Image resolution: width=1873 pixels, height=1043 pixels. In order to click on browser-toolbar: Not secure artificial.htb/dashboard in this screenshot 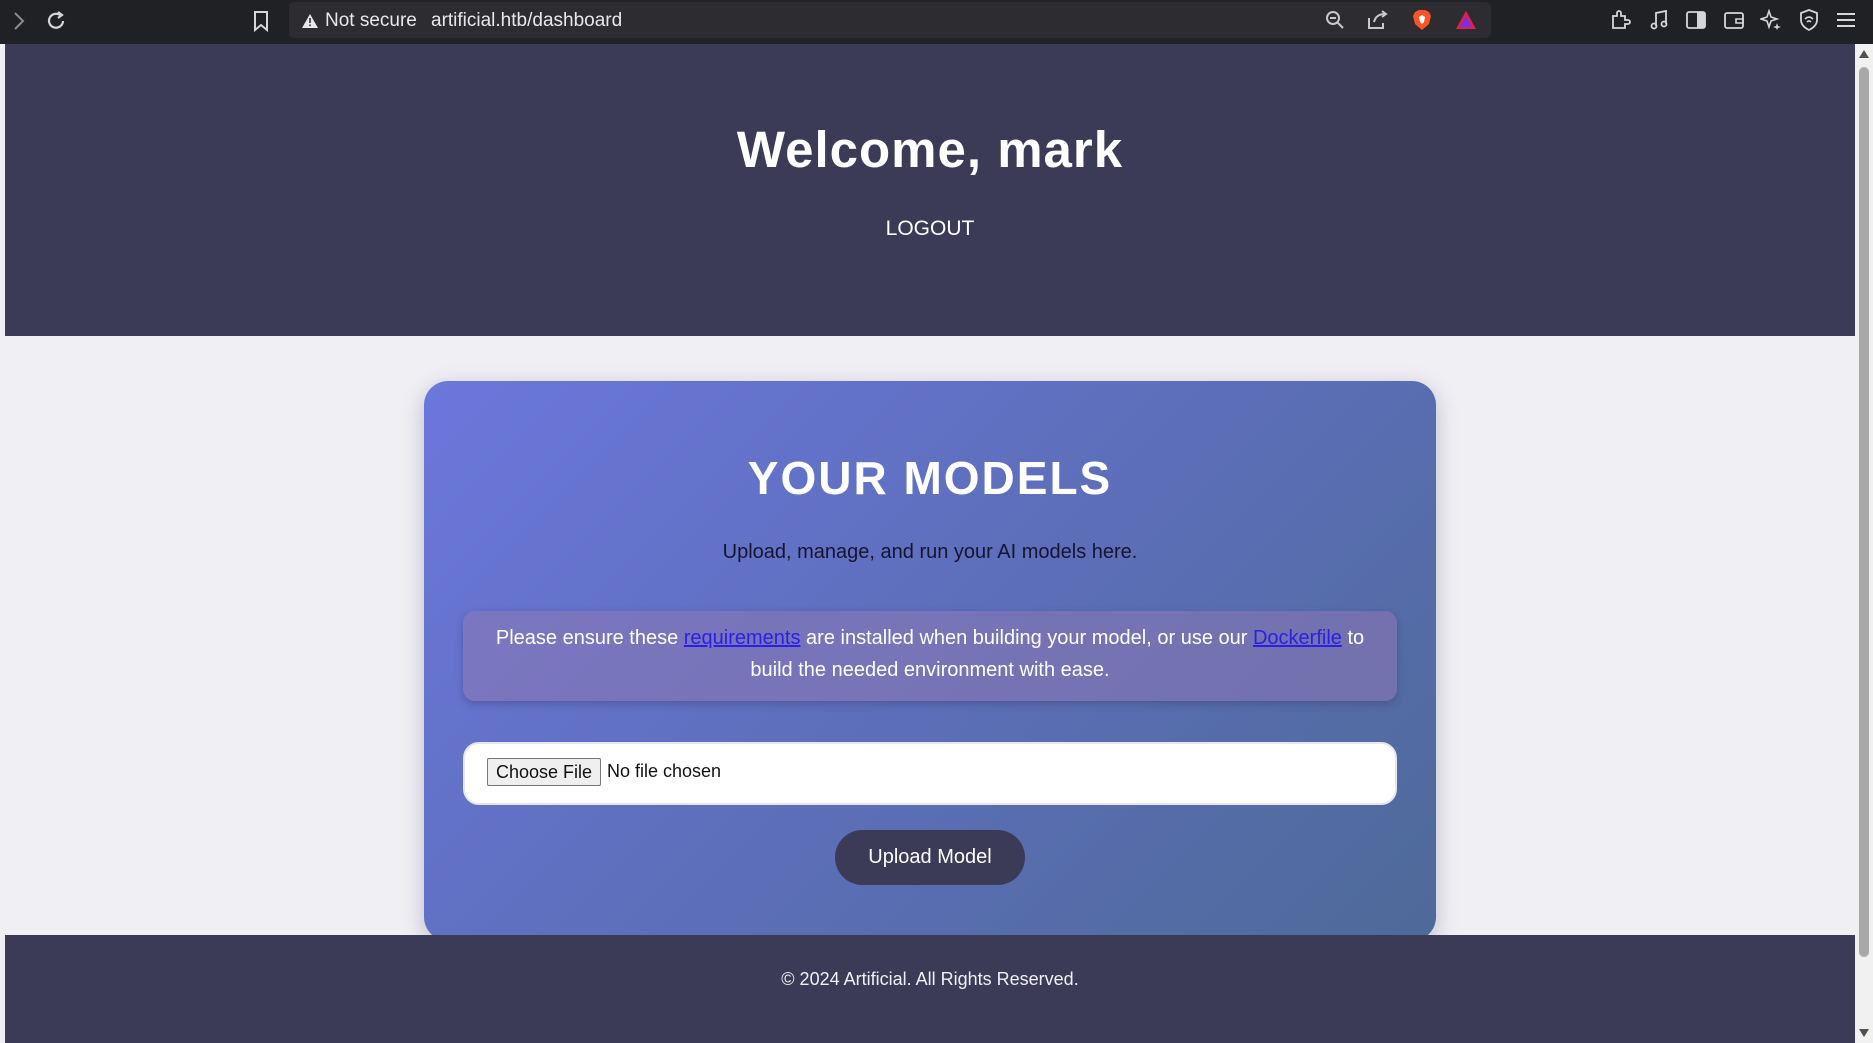, I will do `click(936, 22)`.